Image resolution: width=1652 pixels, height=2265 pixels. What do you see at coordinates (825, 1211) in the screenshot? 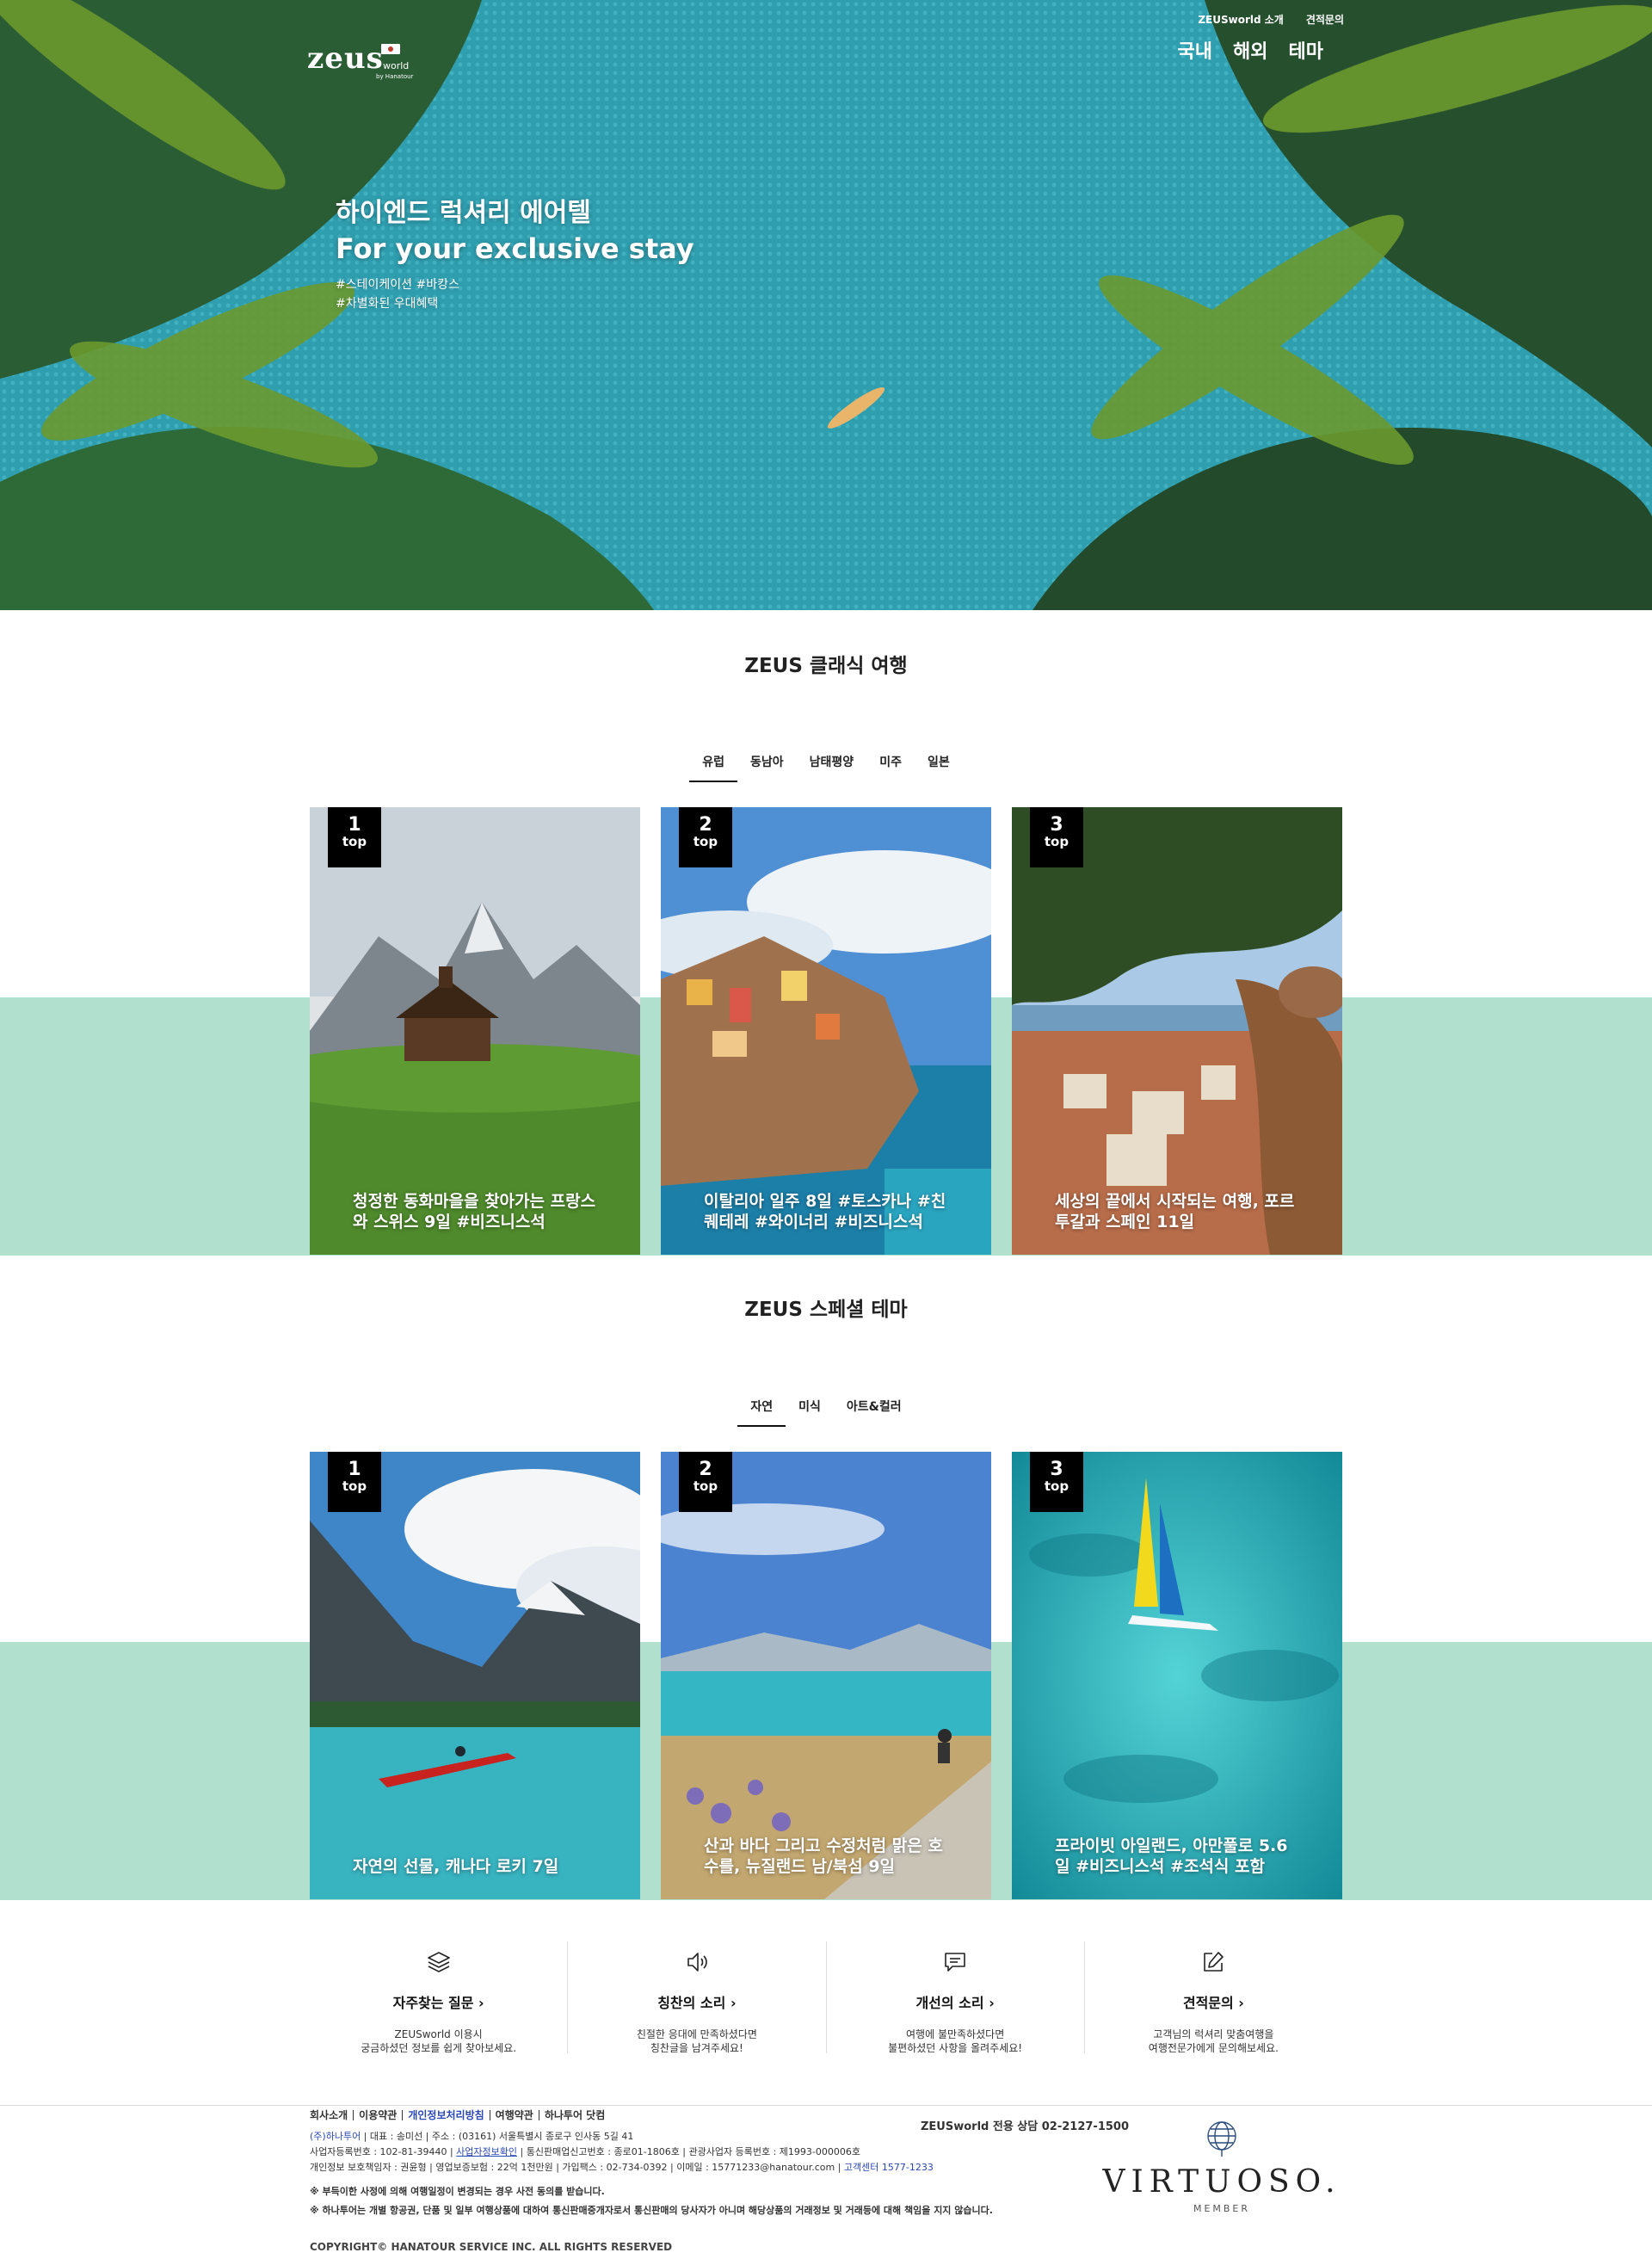
I see `card-caption: 이탈리아 일주 8일 #토스카나 #친퀘테레 #와이너리 #비즈니스석` at bounding box center [825, 1211].